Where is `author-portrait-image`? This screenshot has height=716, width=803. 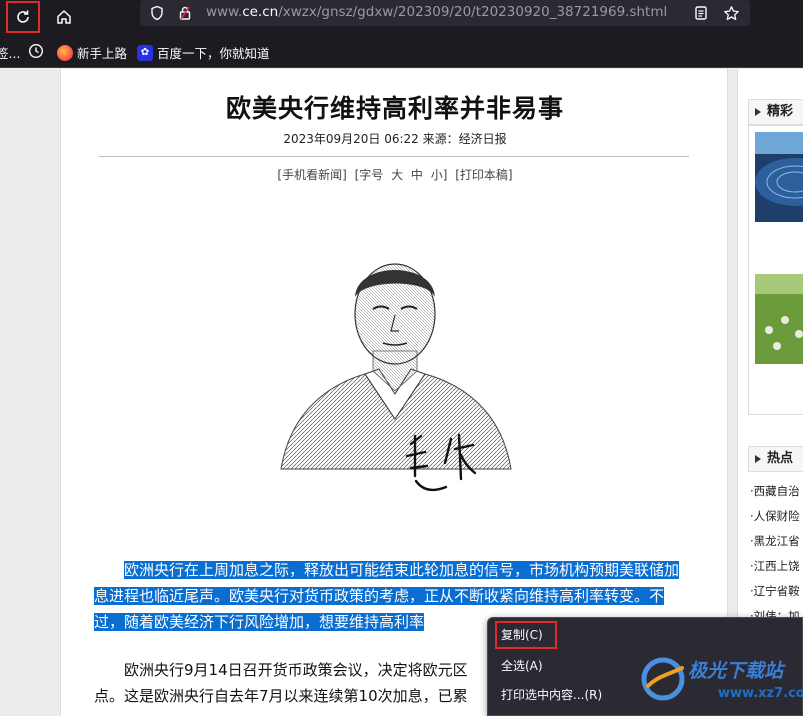
author-portrait-image is located at coordinates (396, 377).